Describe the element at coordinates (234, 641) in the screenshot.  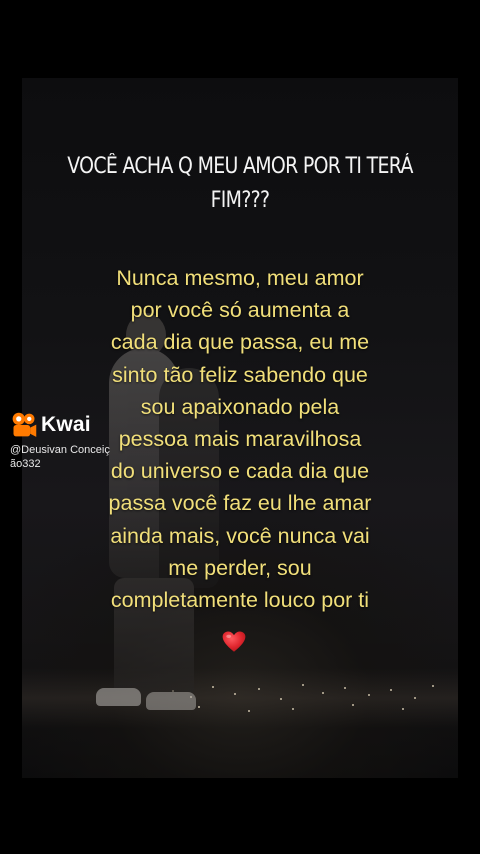
I see `heart-emoji-icon` at that location.